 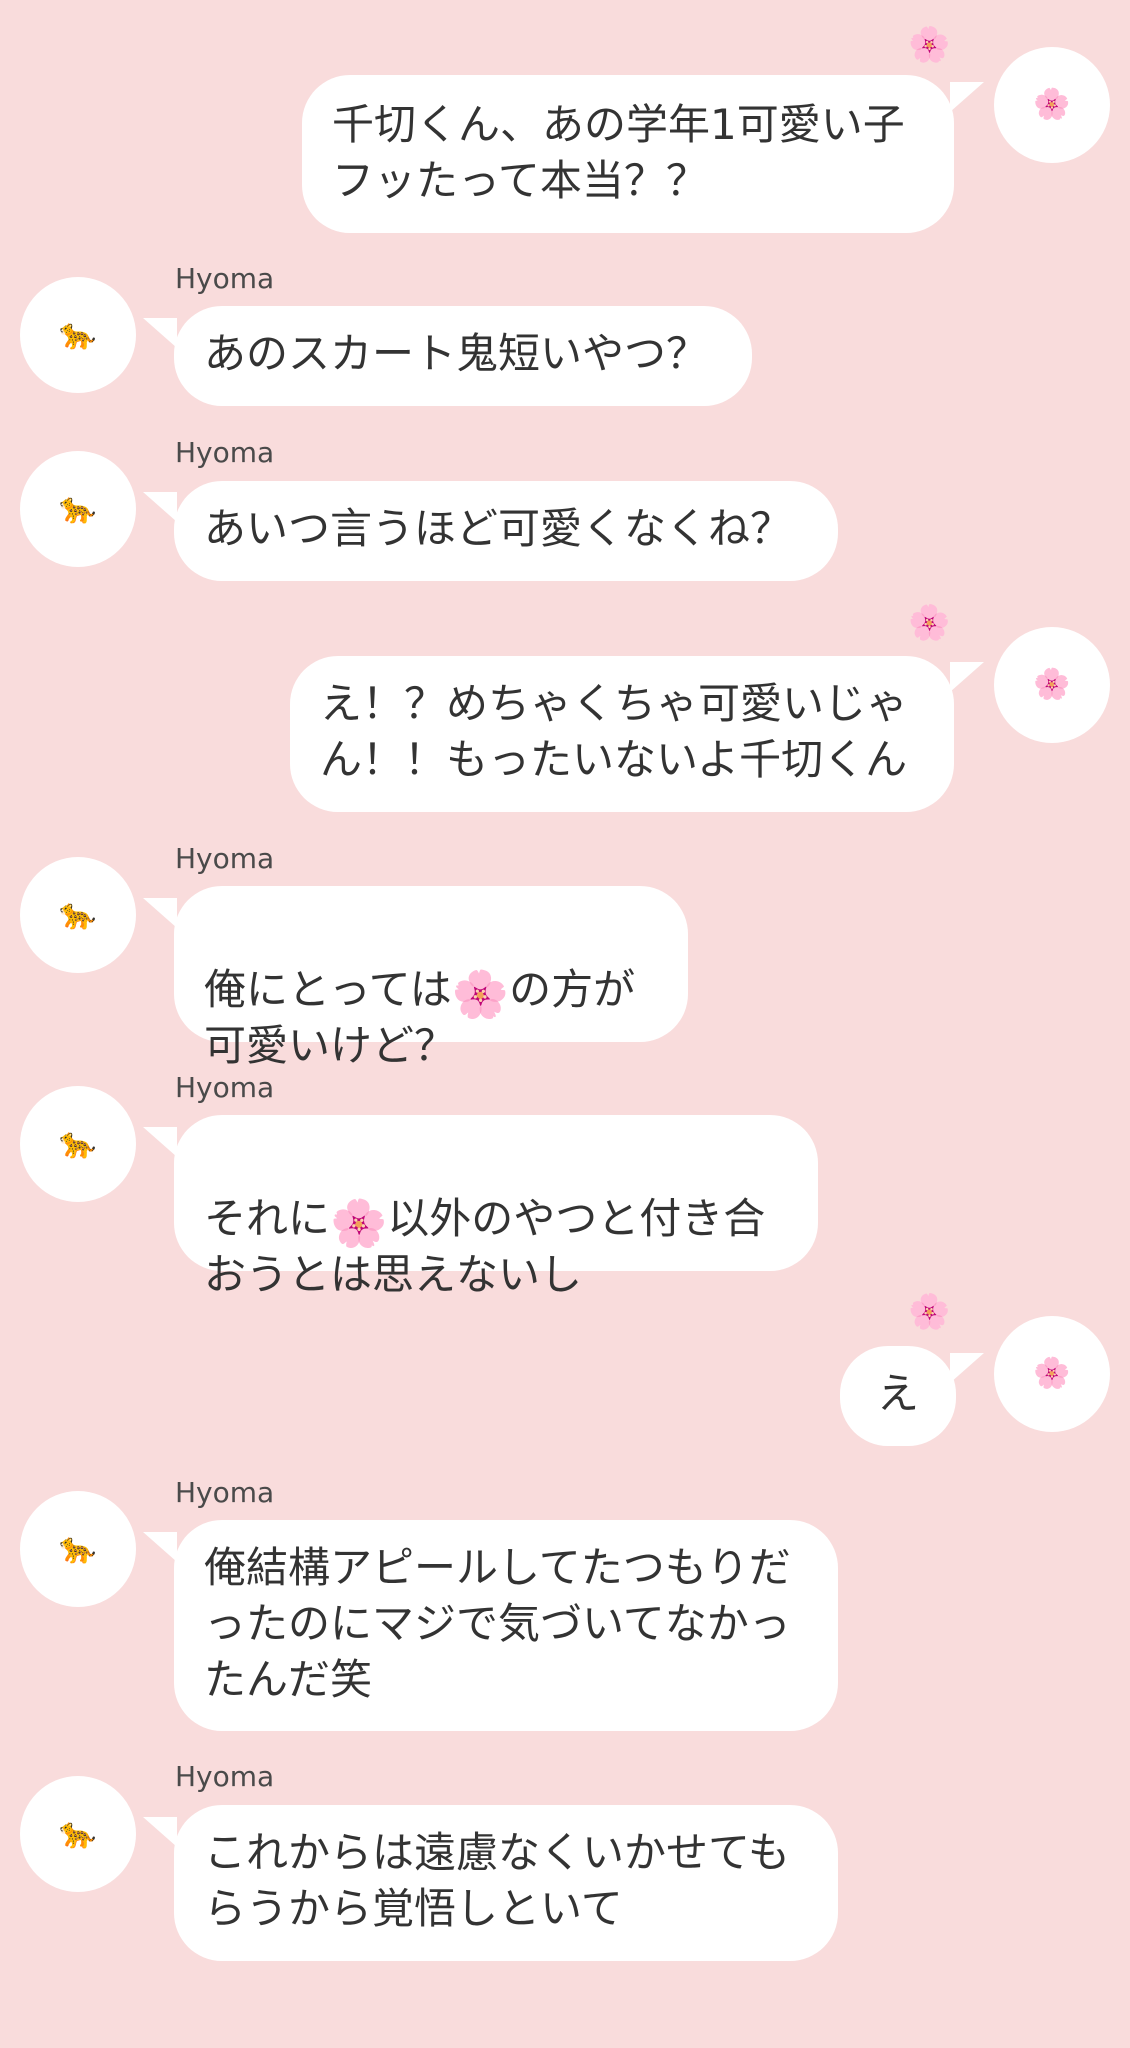 What do you see at coordinates (160, 1832) in the screenshot?
I see `bubble-tail` at bounding box center [160, 1832].